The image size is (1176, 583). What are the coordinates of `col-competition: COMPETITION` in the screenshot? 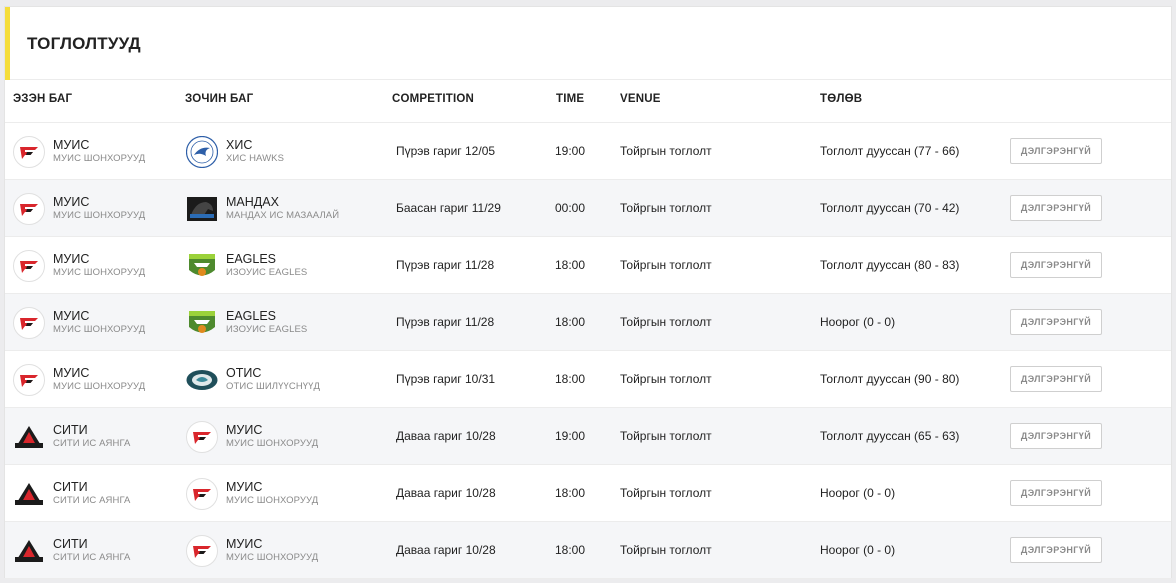 It's located at (433, 99).